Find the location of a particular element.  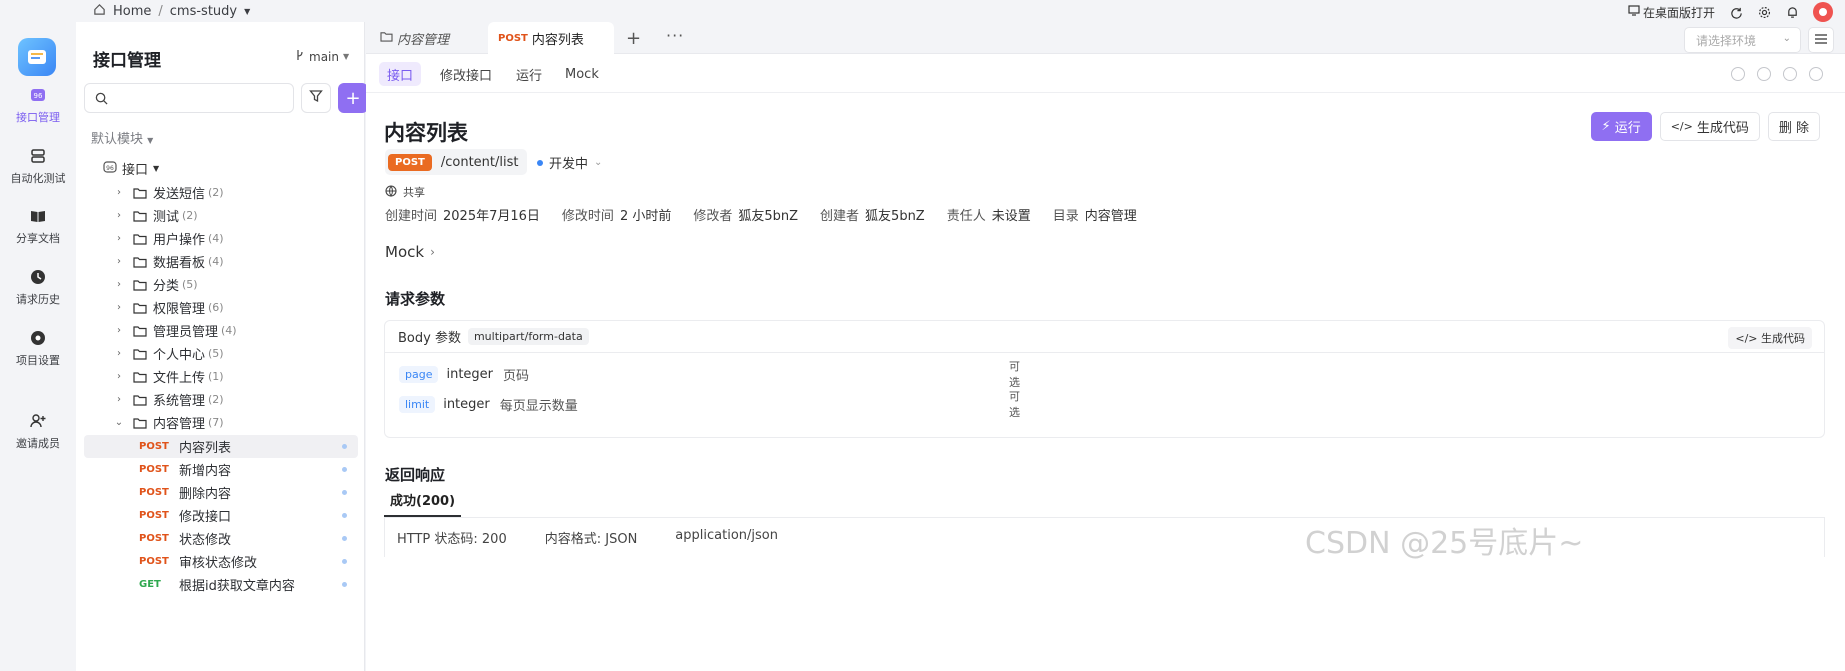

api-item: POST 删除内容 is located at coordinates (221, 492).